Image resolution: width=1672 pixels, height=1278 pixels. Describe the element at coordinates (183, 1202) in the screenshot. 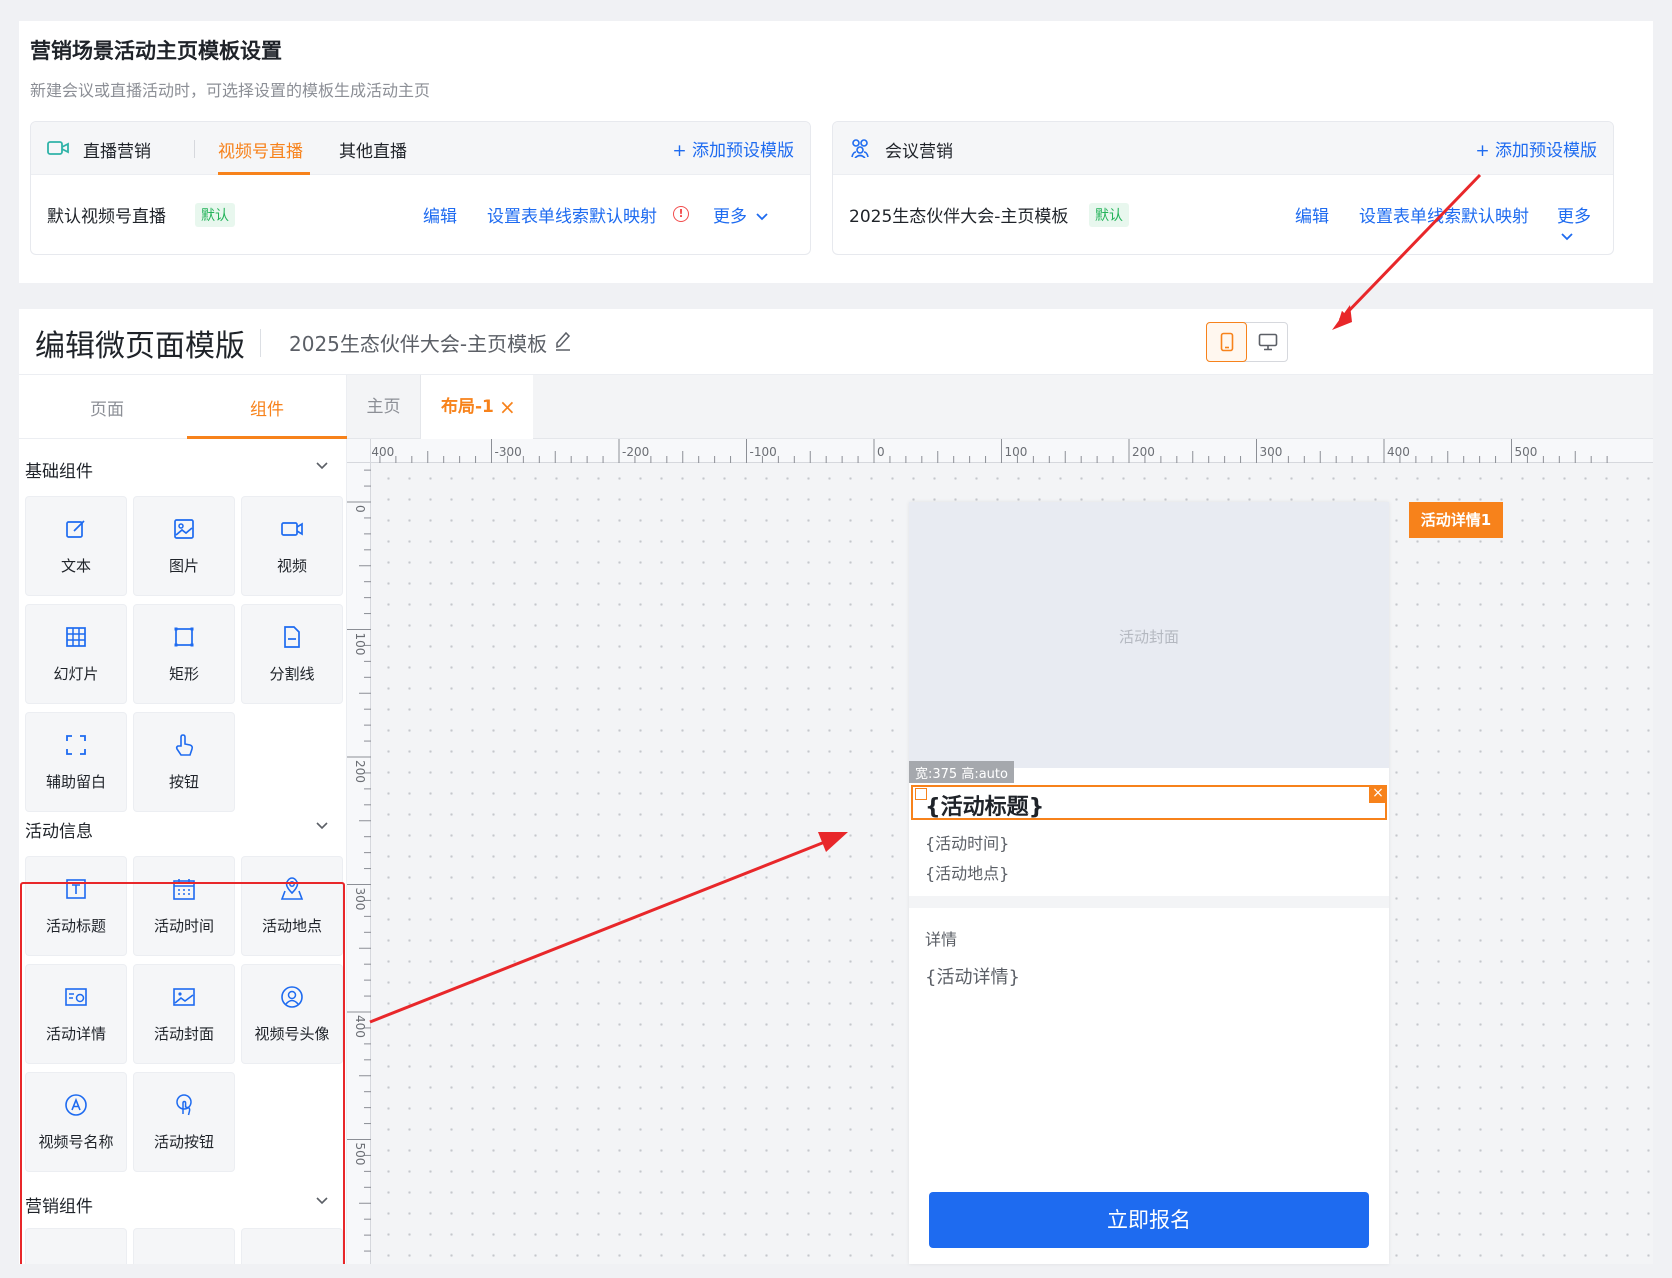

I see `group-header-marketing: 营销组件` at that location.